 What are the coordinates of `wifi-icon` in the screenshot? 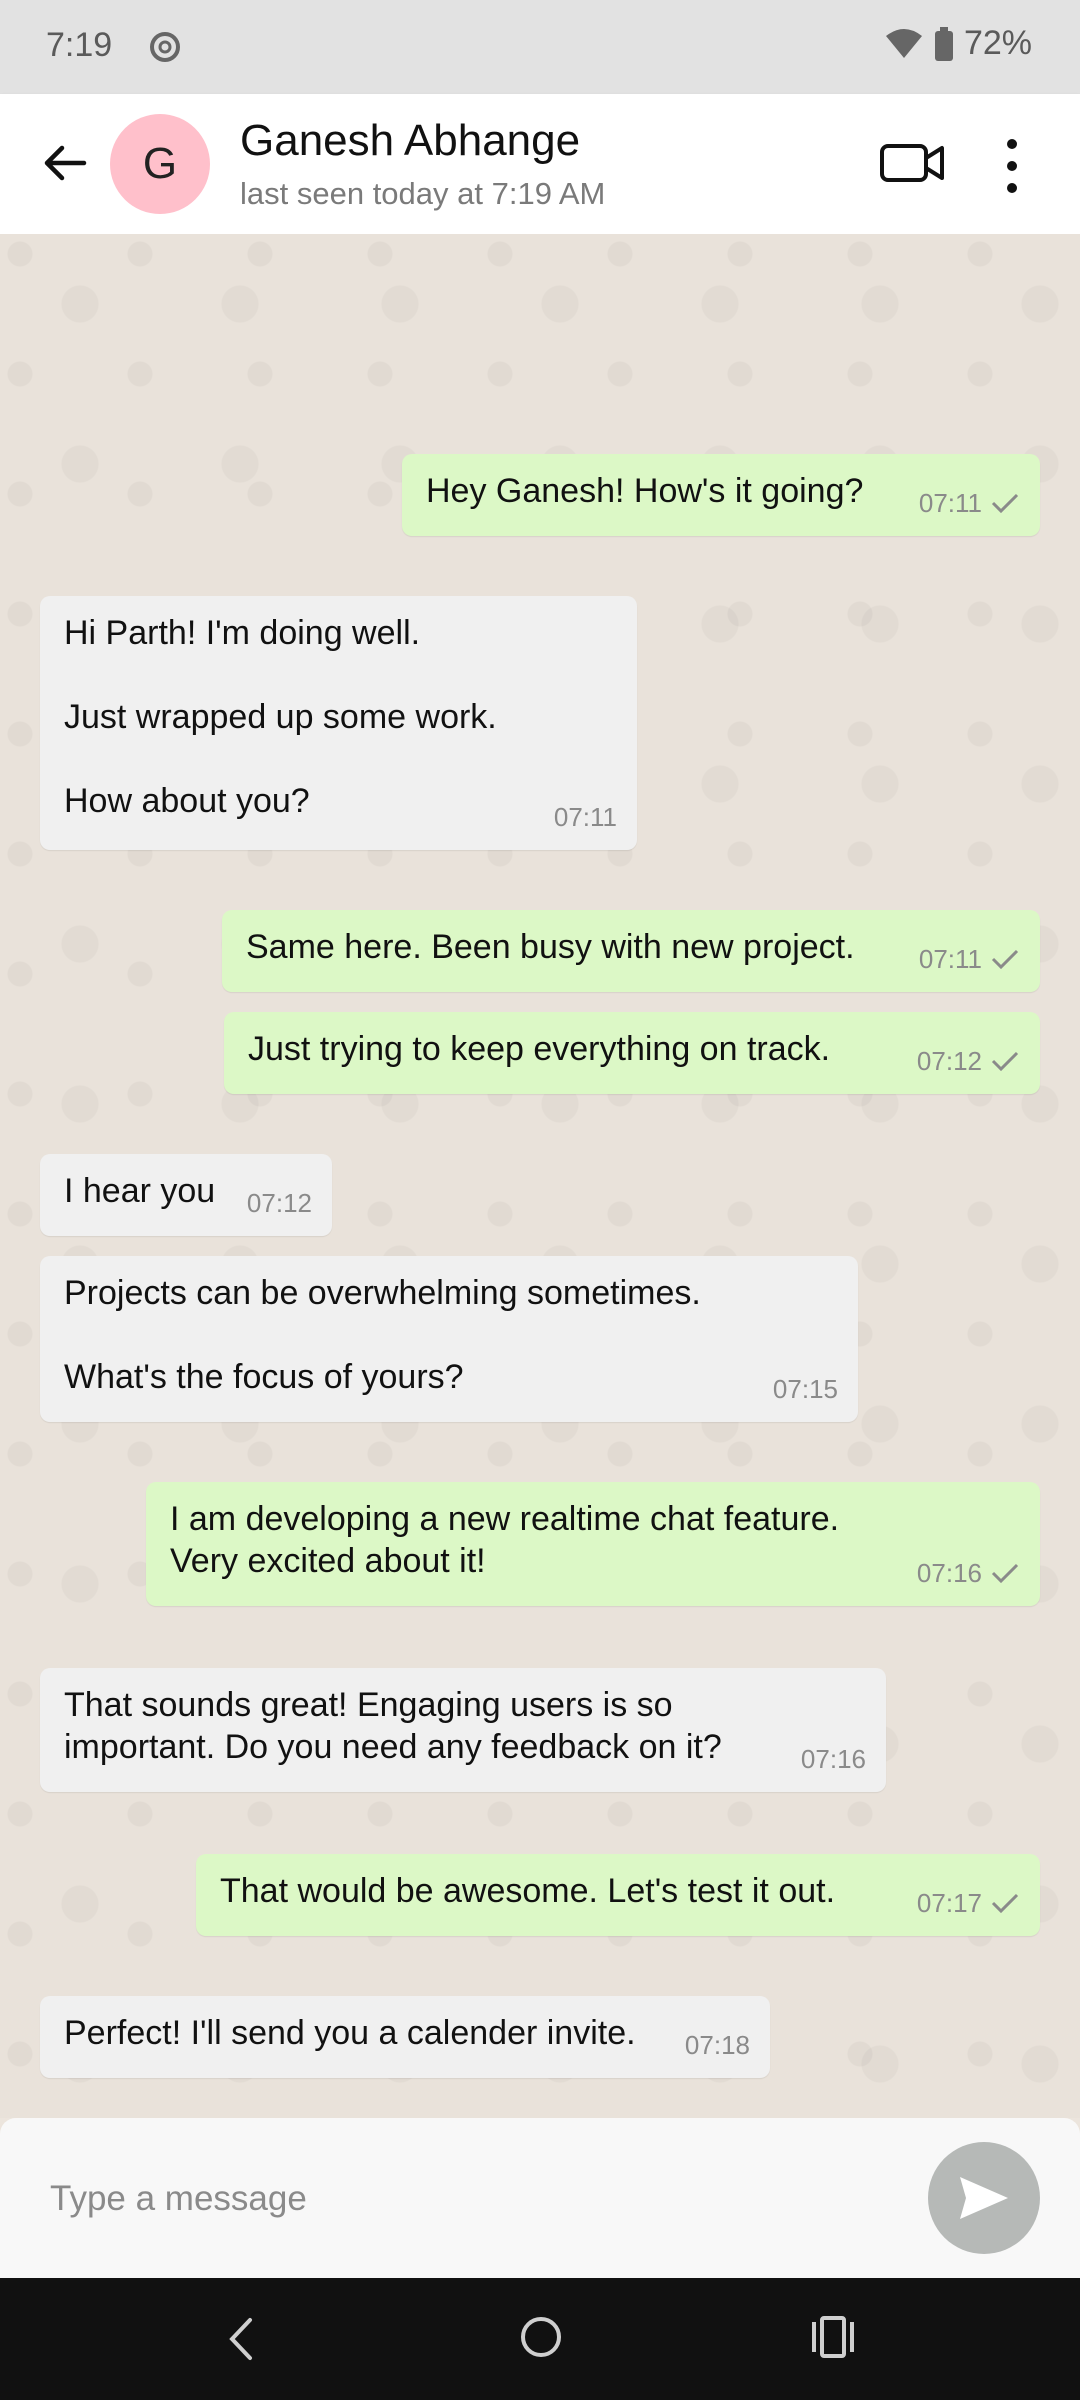 It's located at (903, 43).